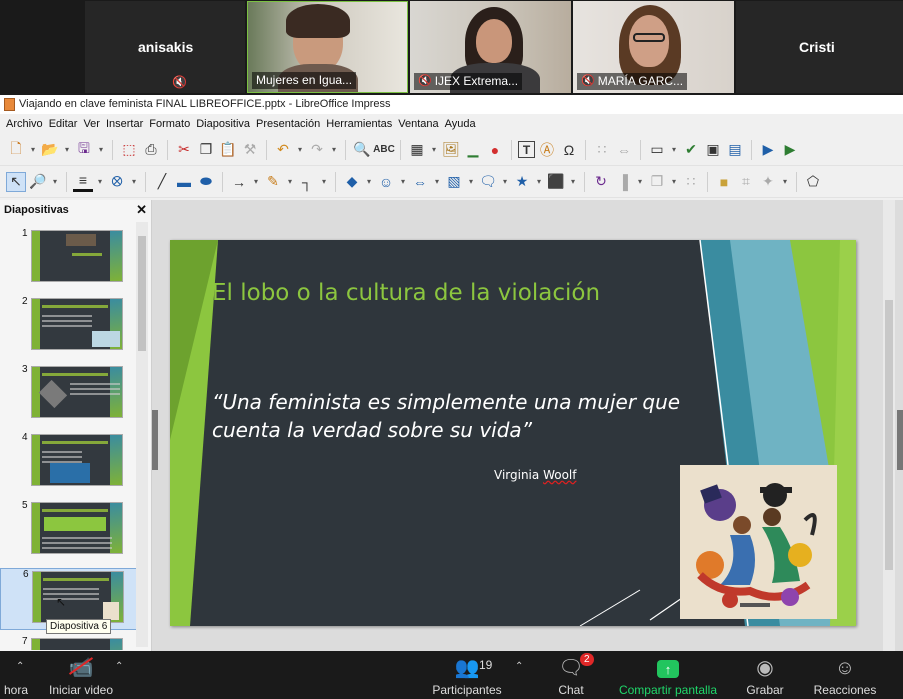 This screenshot has width=903, height=699. Describe the element at coordinates (624, 150) in the screenshot. I see `helplines-icon: ⇔` at that location.